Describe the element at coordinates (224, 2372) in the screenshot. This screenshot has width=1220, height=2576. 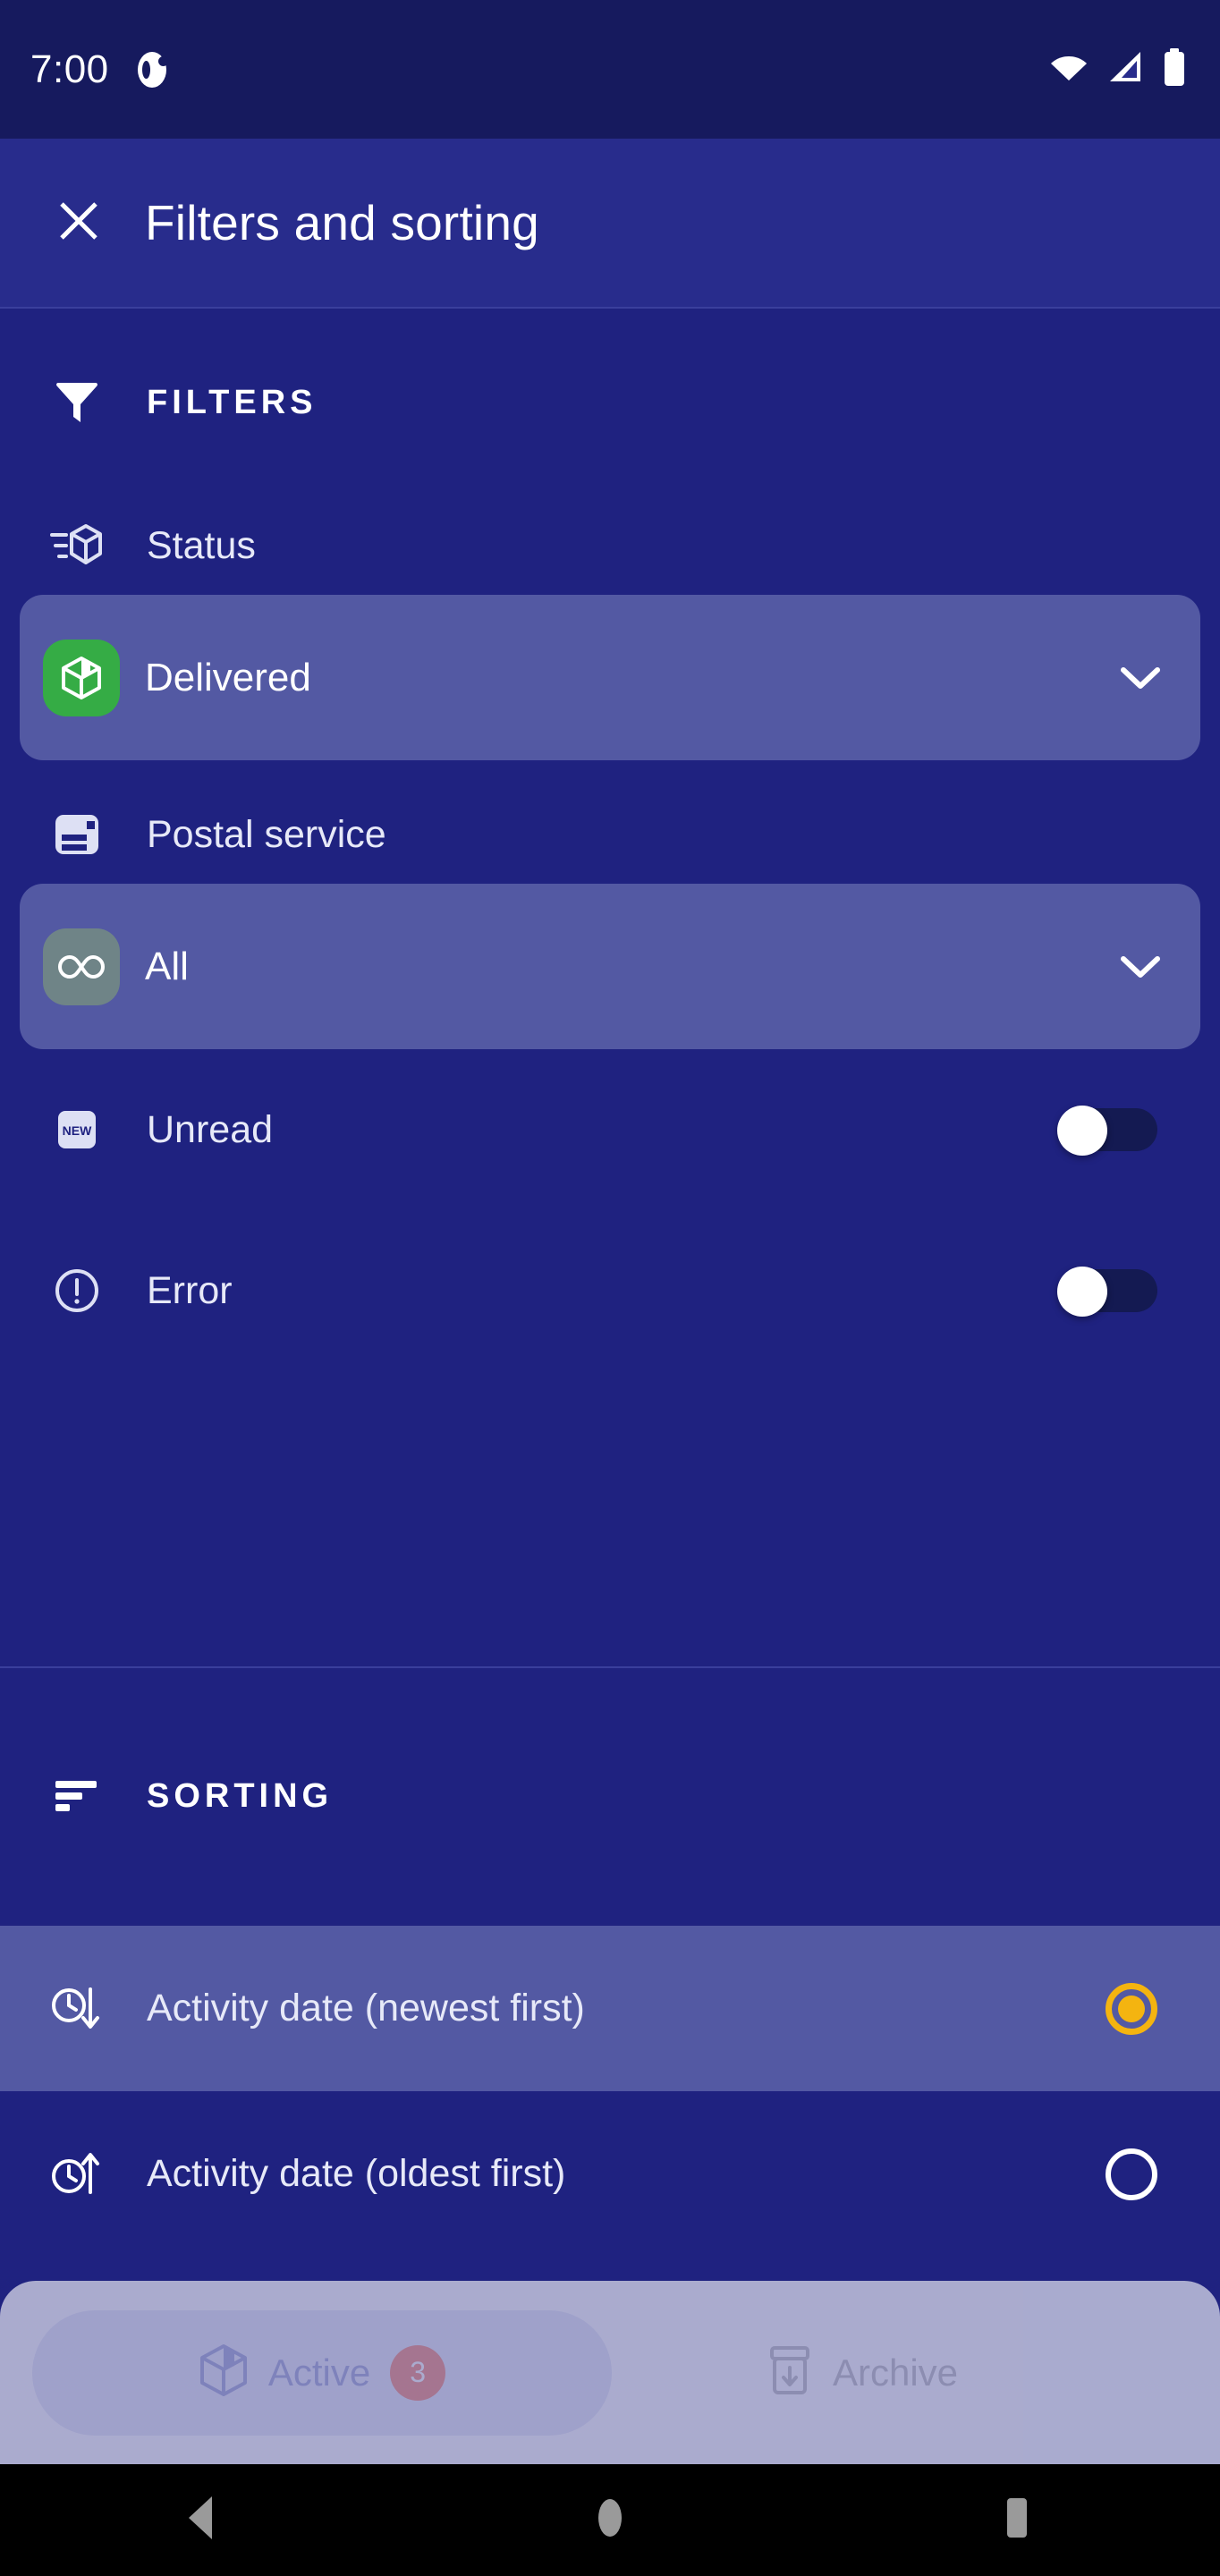
I see `package-outline-icon` at that location.